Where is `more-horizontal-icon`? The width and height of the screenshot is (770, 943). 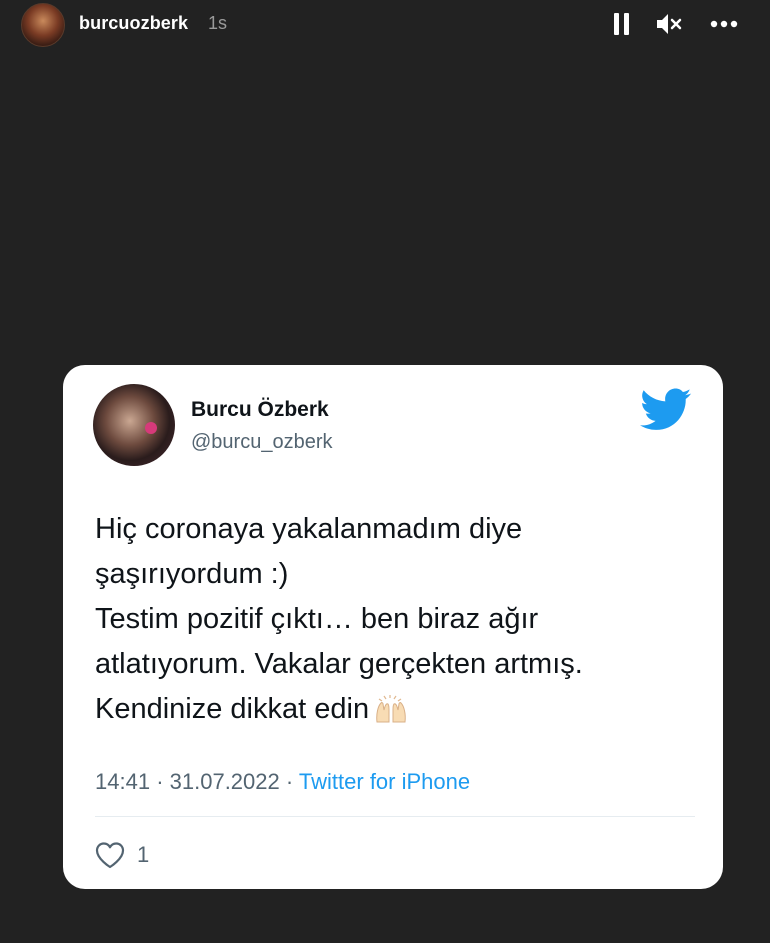
more-horizontal-icon is located at coordinates (724, 24).